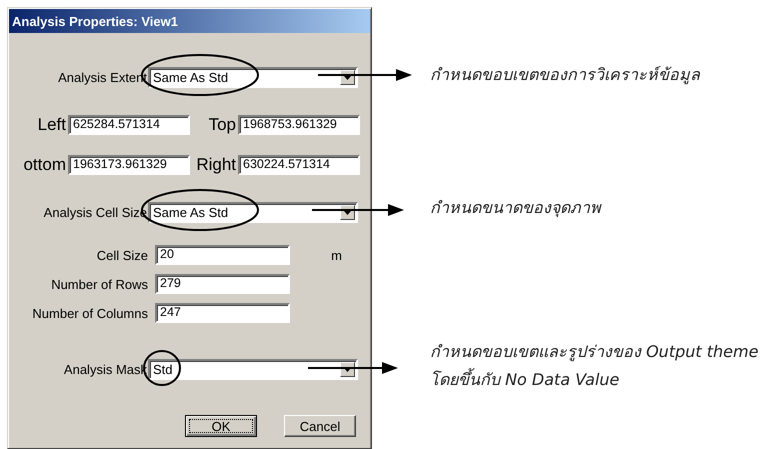 Image resolution: width=763 pixels, height=449 pixels. What do you see at coordinates (44, 165) in the screenshot?
I see `field-label: ottom` at bounding box center [44, 165].